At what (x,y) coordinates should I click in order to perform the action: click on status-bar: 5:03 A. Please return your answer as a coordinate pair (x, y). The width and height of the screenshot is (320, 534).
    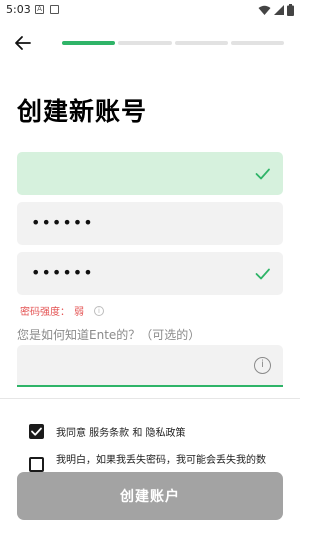
    Looking at the image, I should click on (150, 11).